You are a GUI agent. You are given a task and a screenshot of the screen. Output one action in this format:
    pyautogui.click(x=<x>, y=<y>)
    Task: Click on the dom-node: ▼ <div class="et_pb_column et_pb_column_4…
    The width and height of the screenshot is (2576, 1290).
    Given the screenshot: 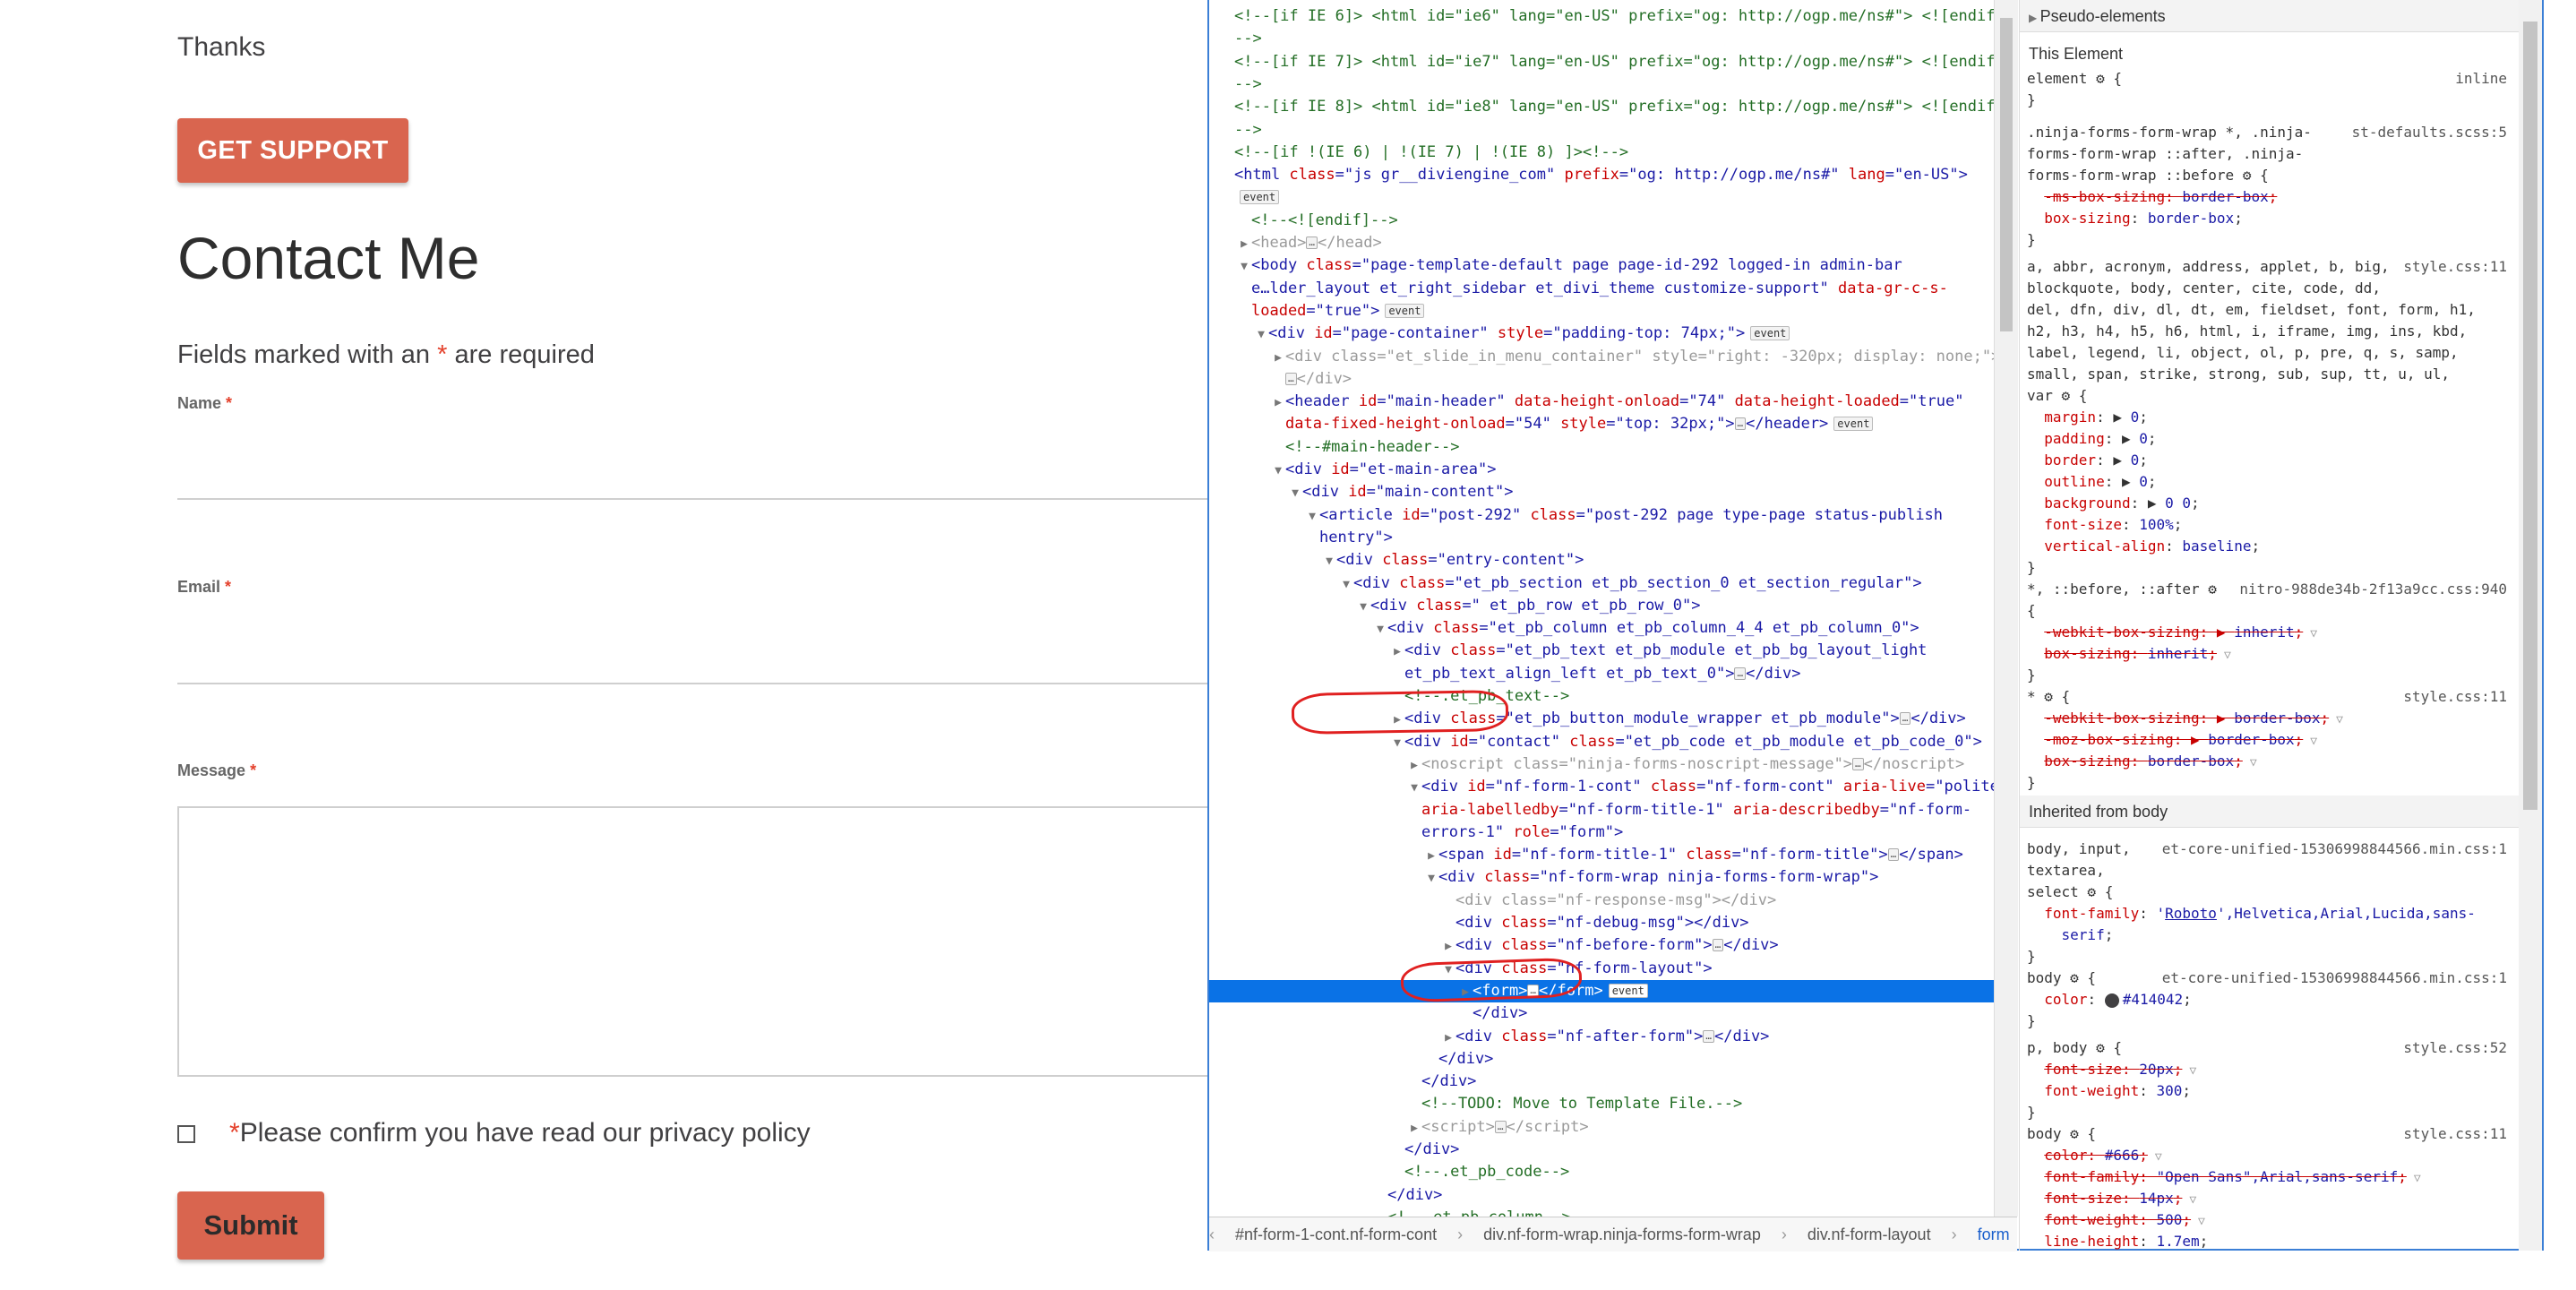 What is the action you would take?
    pyautogui.click(x=1601, y=628)
    